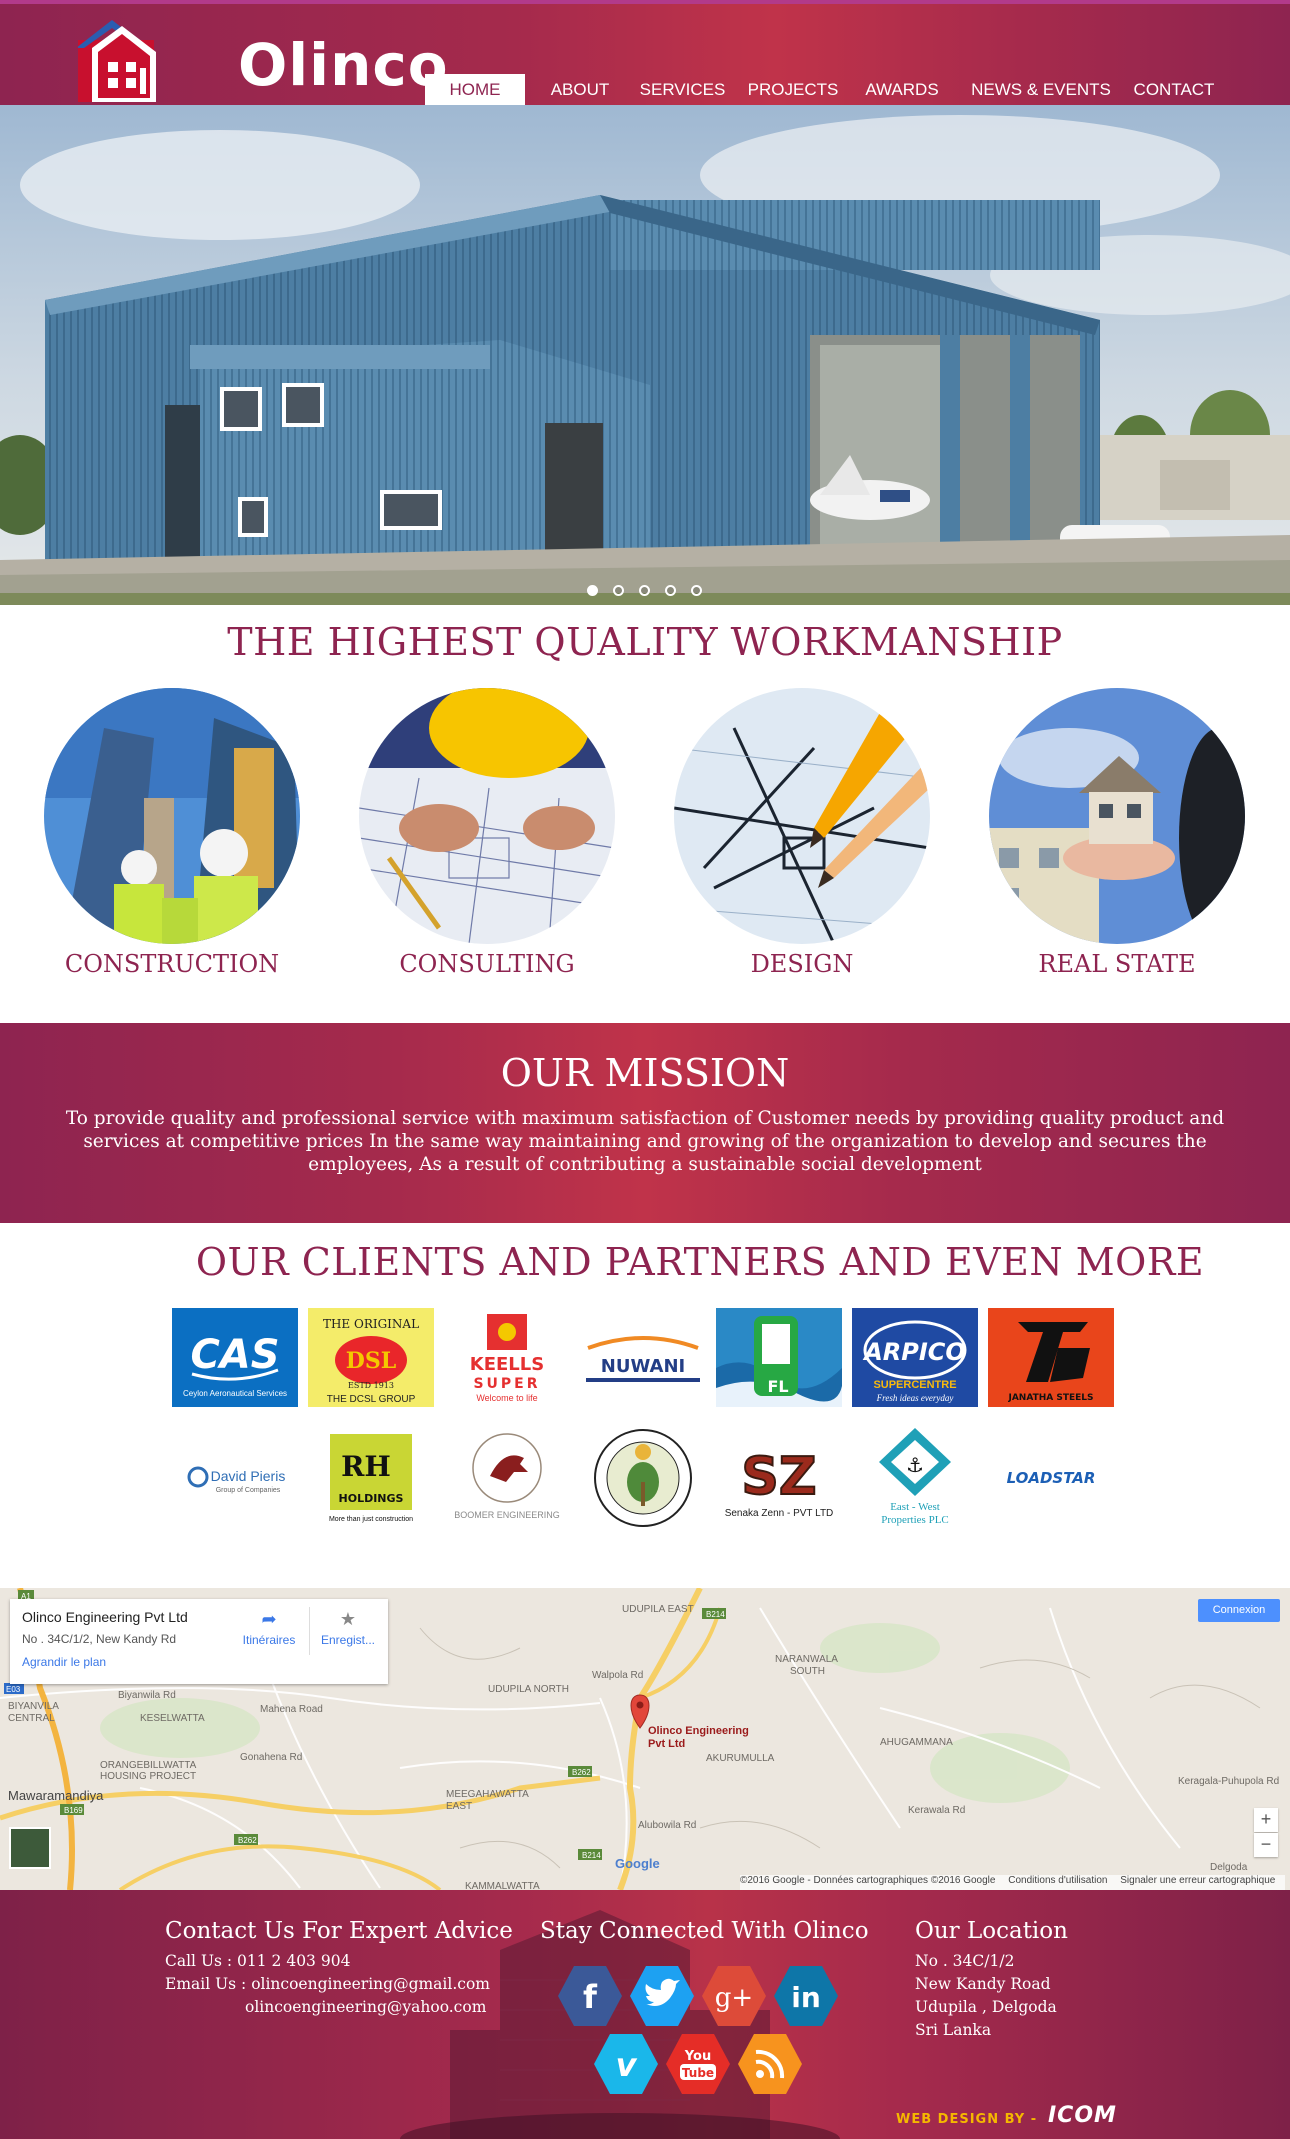  Describe the element at coordinates (806, 1659) in the screenshot. I see `map-label-naranwala: NARANWALA` at that location.